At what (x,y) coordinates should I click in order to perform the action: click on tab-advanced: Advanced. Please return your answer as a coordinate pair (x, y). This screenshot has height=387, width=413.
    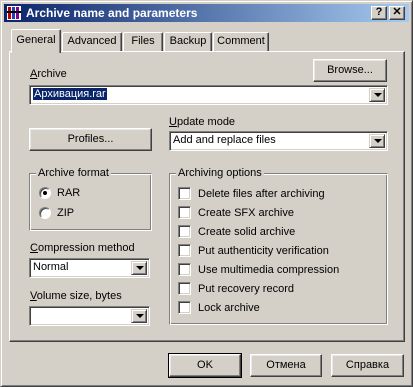
    Looking at the image, I should click on (92, 42).